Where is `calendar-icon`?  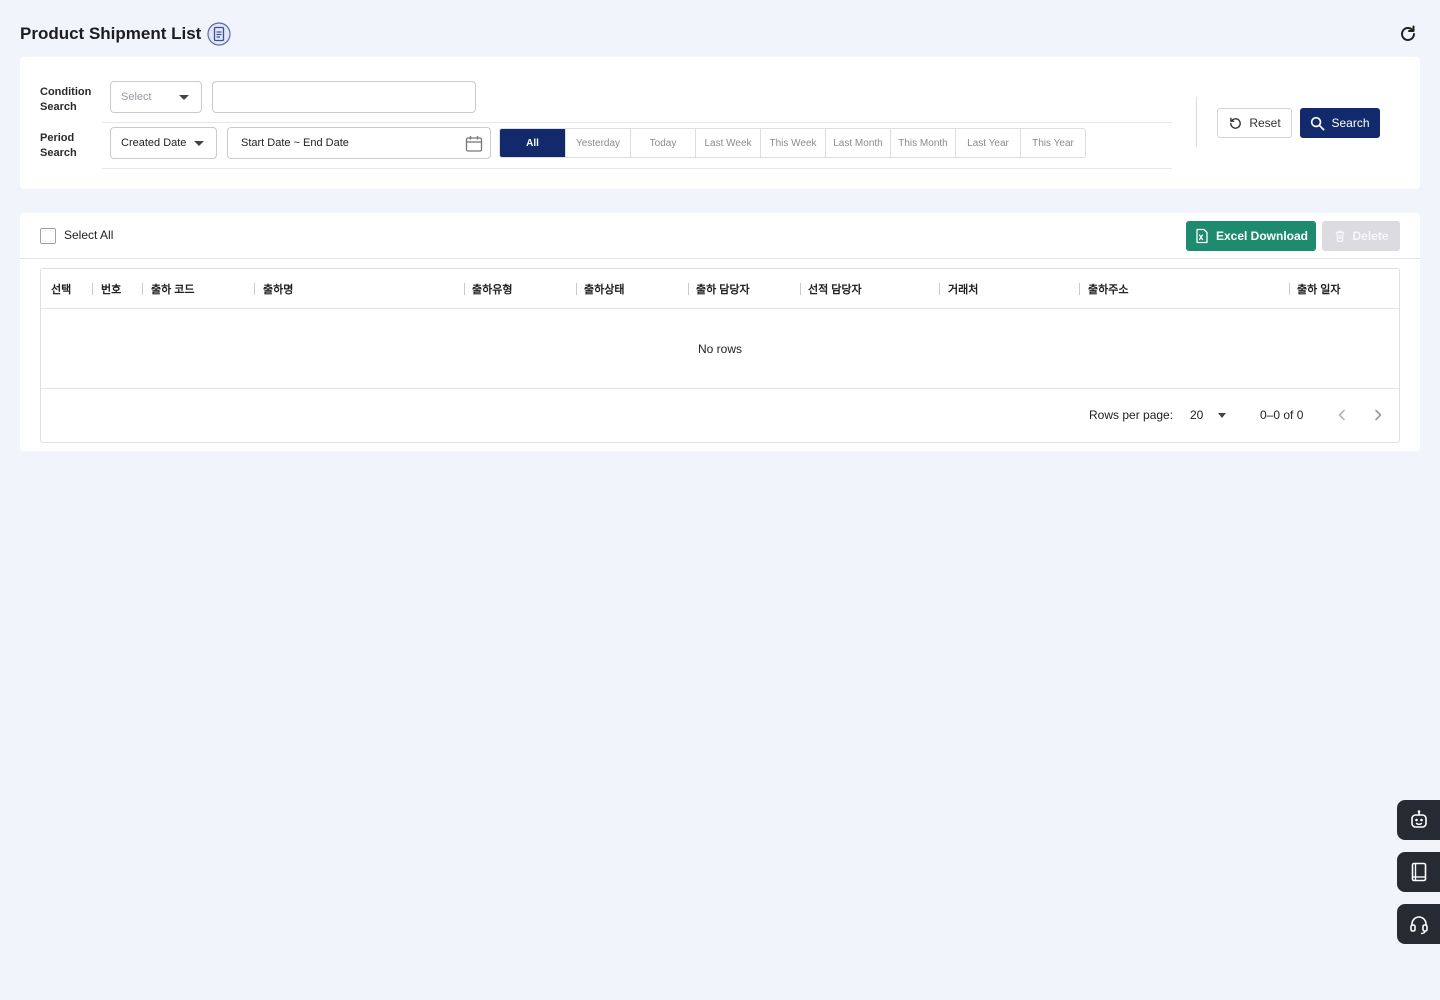 calendar-icon is located at coordinates (474, 144).